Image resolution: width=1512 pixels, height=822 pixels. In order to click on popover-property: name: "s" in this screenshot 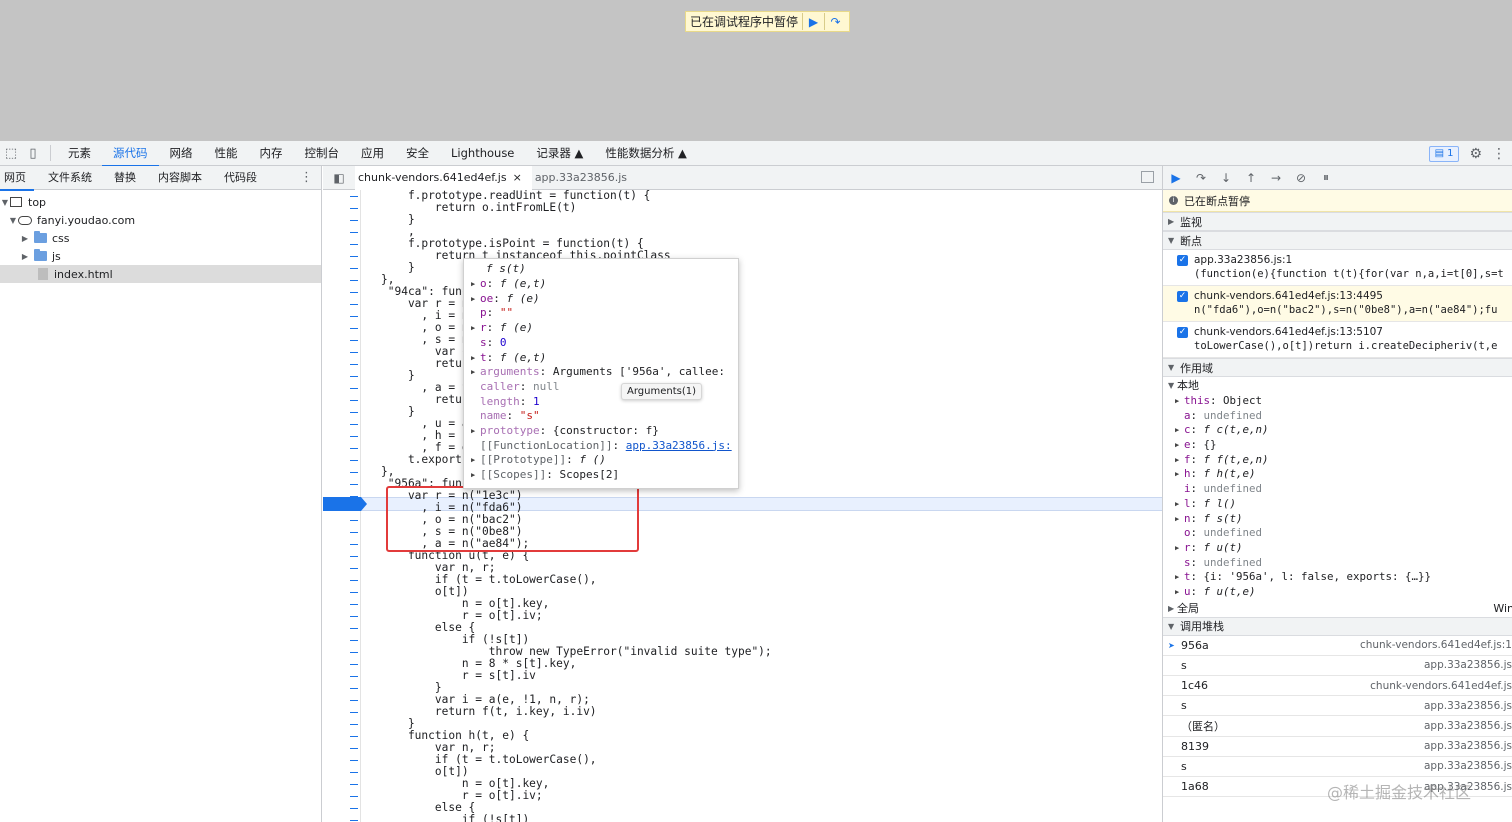, I will do `click(510, 416)`.